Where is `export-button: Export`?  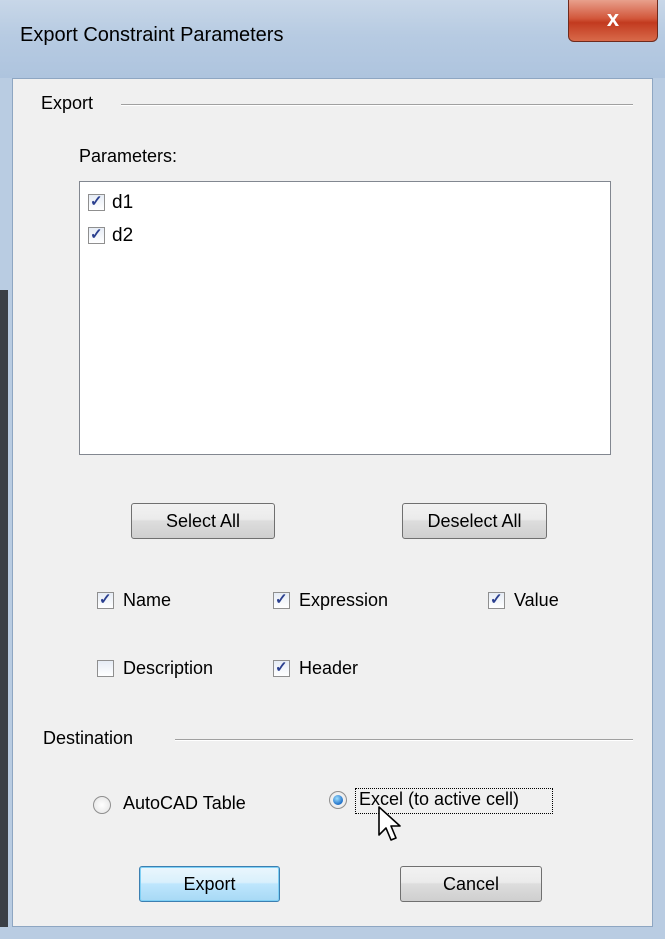 export-button: Export is located at coordinates (209, 884).